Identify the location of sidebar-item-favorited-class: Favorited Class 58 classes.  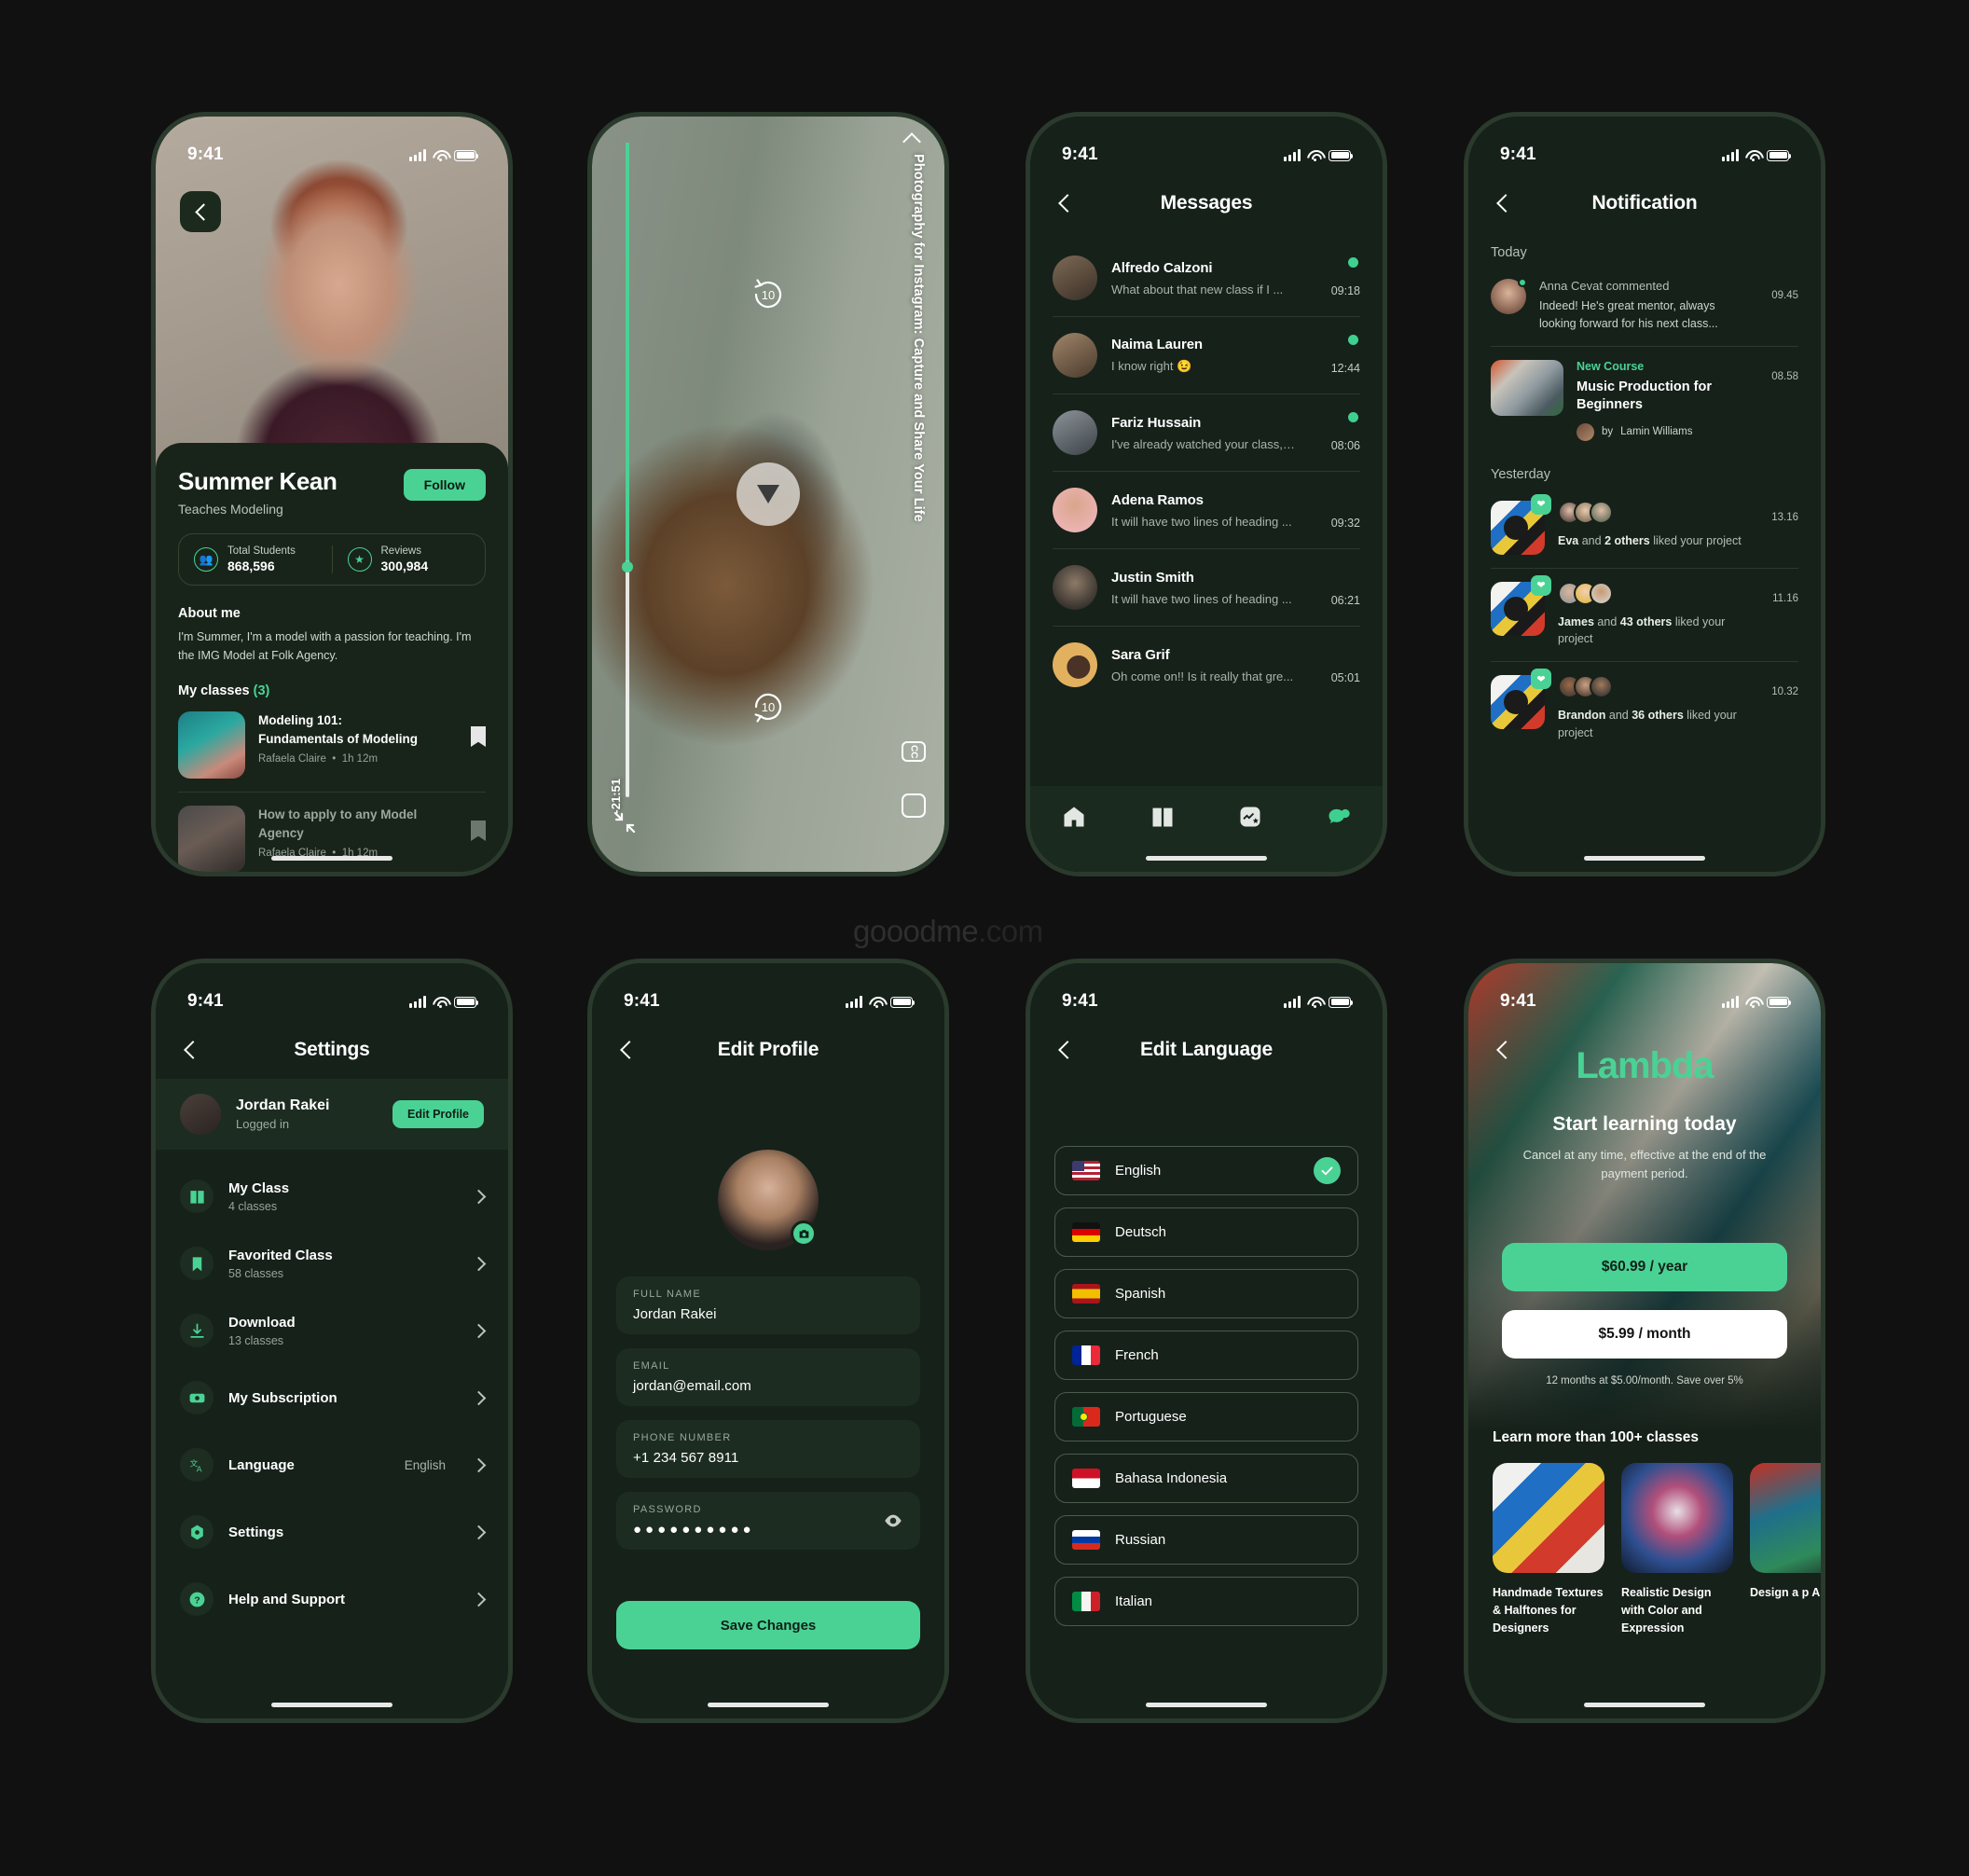
(333, 1264).